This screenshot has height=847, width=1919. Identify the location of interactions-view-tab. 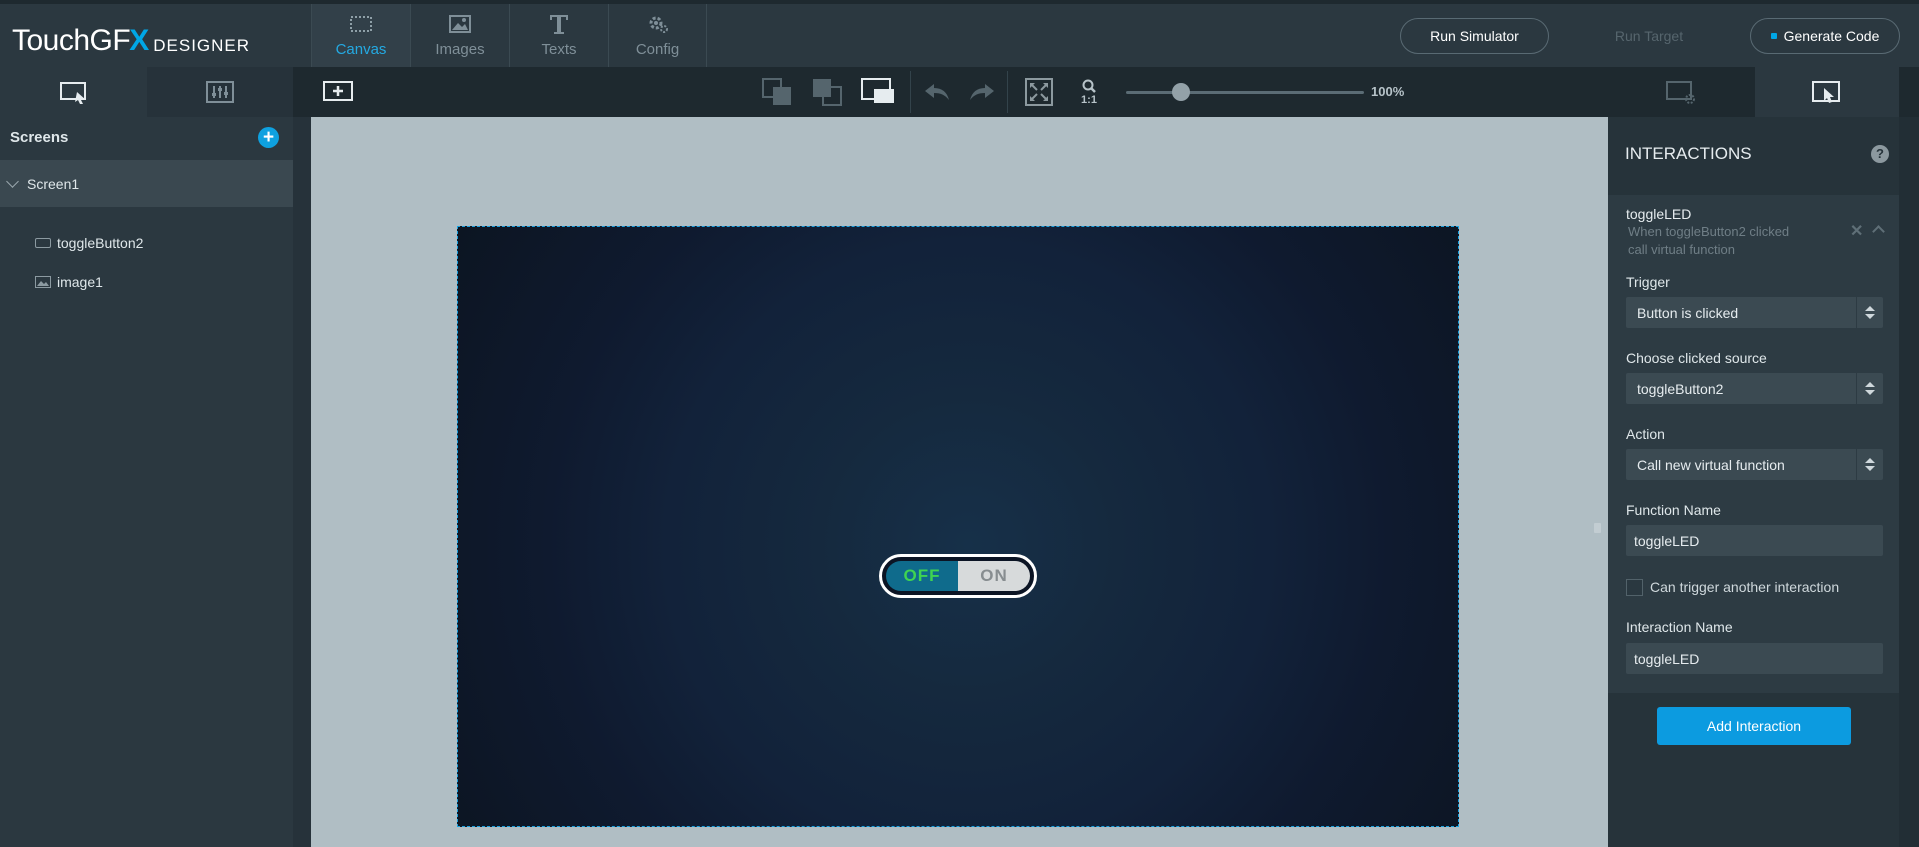
(1827, 92).